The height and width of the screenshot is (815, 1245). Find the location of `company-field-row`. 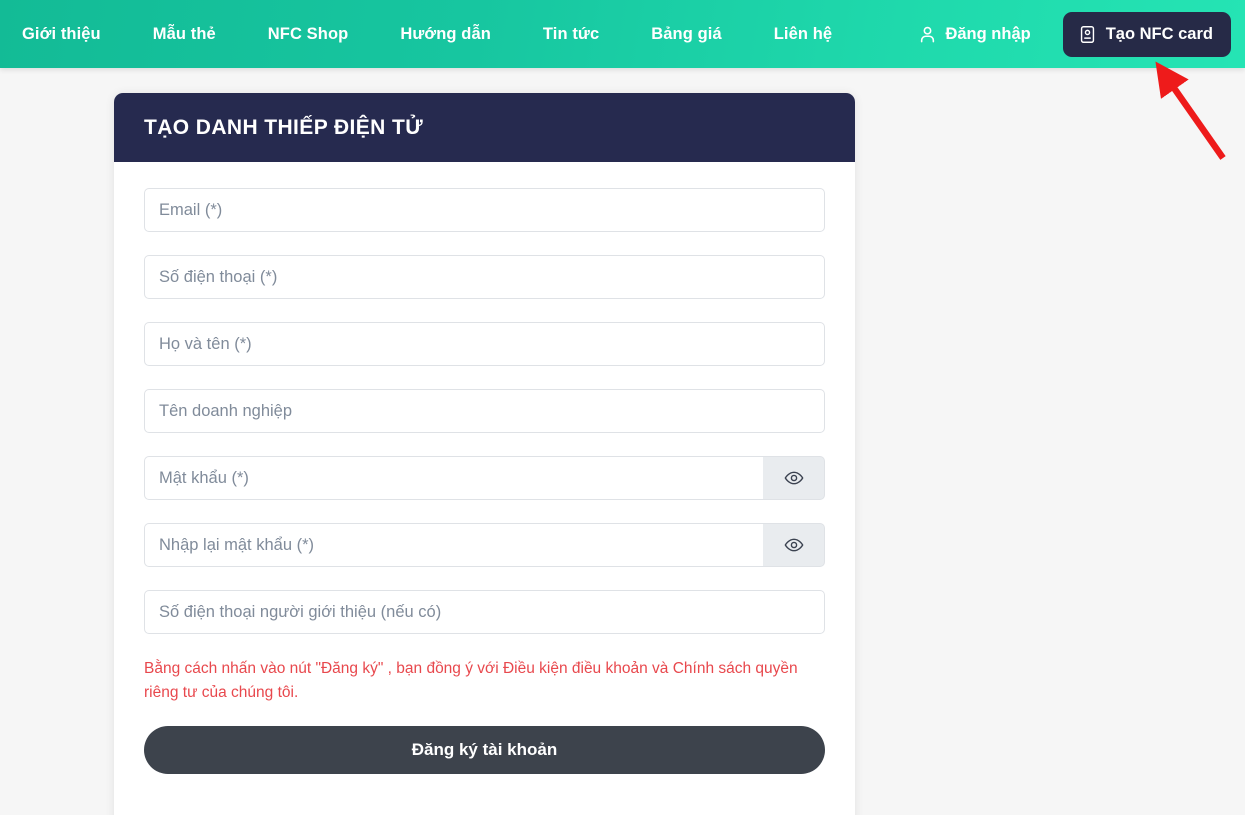

company-field-row is located at coordinates (484, 411).